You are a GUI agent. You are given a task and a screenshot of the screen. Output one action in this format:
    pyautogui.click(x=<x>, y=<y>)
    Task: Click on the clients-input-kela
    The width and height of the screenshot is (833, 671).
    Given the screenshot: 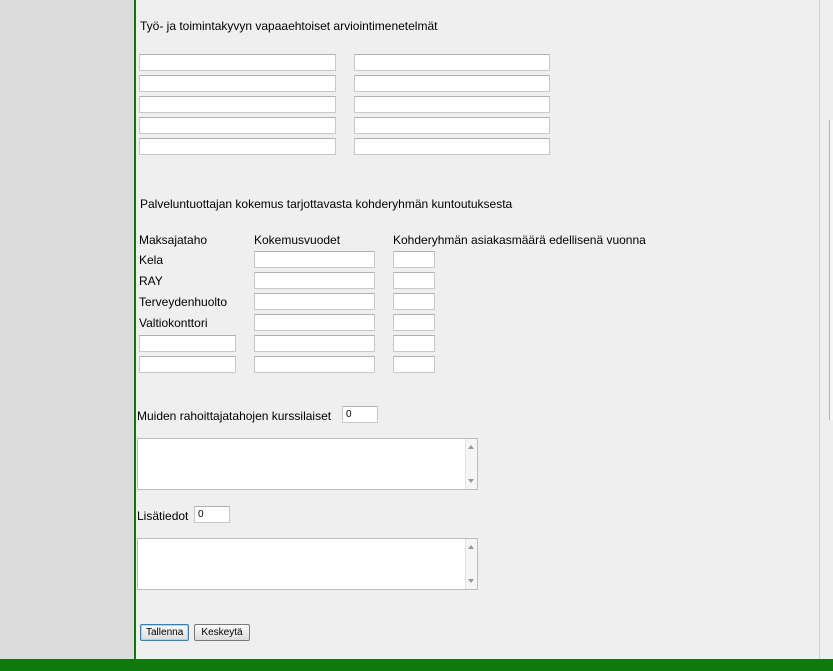 What is the action you would take?
    pyautogui.click(x=414, y=259)
    